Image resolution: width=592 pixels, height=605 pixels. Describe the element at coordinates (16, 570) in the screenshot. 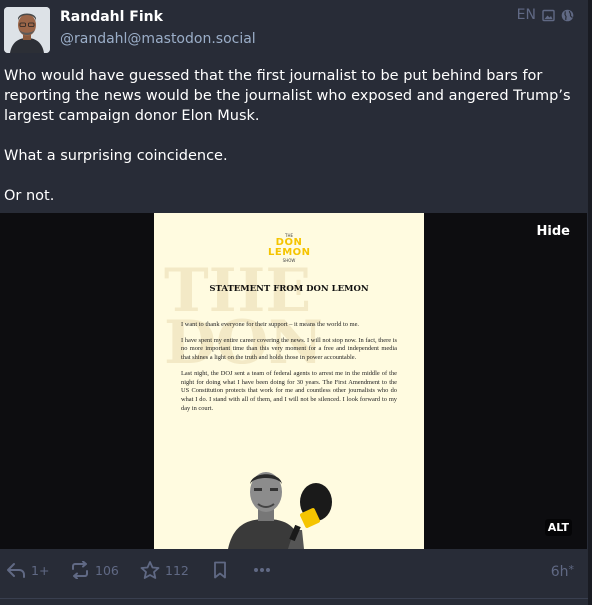

I see `reply-icon` at that location.